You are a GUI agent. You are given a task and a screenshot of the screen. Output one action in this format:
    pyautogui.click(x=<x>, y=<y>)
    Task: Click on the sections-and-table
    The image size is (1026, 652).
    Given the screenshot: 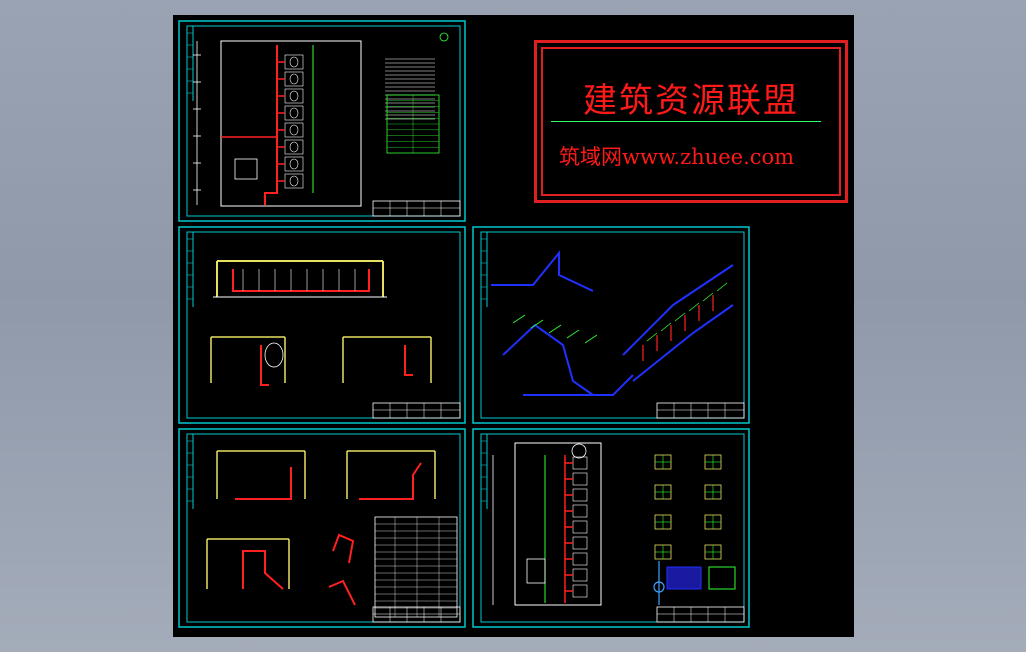 What is the action you would take?
    pyautogui.click(x=332, y=534)
    